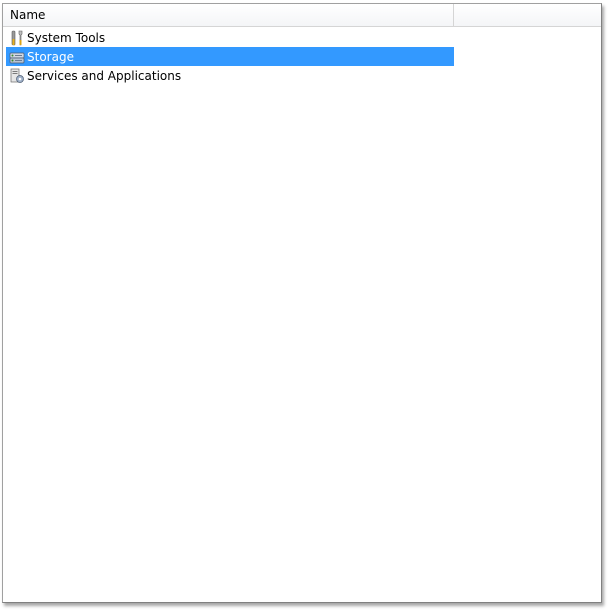 The image size is (608, 612). I want to click on list-item-storage: Storage, so click(230, 56).